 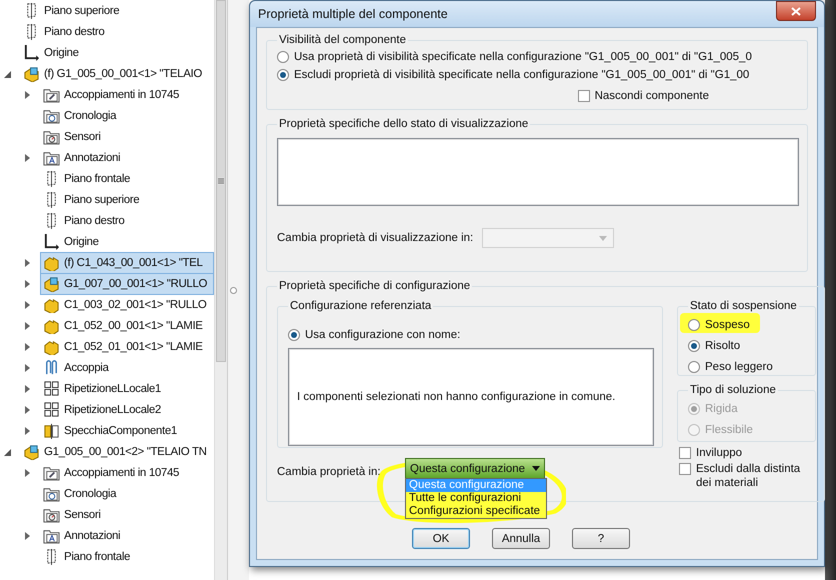 I want to click on tree-item: G1_005_00_001<2> "TELAIO TN, so click(x=117, y=451).